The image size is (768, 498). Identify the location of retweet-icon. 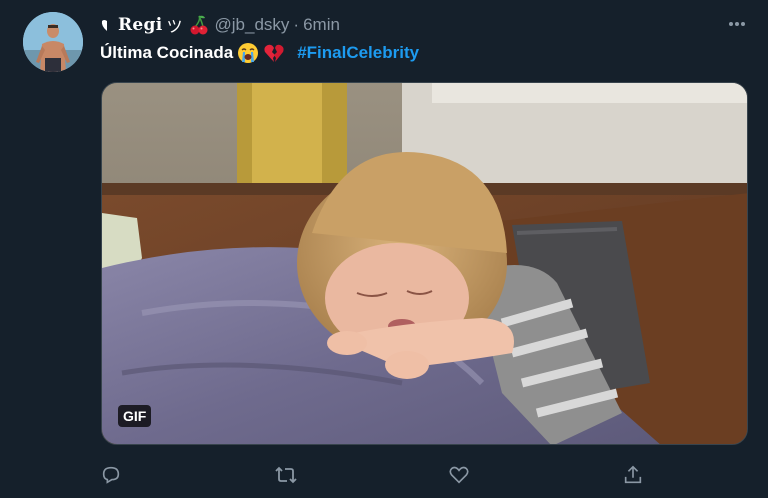
(286, 475).